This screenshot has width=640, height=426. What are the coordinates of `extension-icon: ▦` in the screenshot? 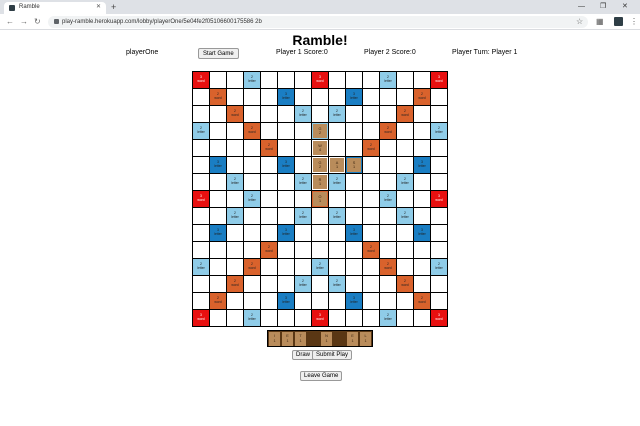 It's located at (600, 22).